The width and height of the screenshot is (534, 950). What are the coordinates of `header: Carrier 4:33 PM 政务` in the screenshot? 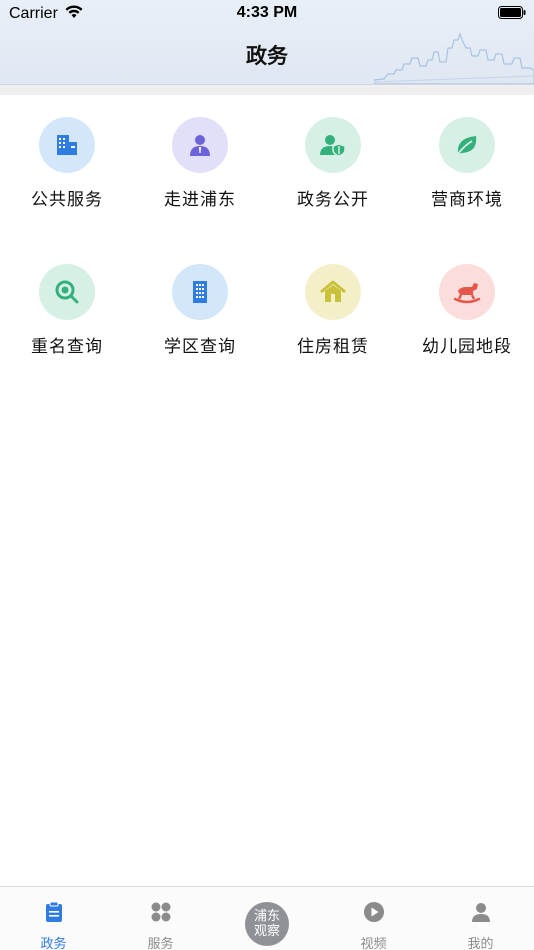 It's located at (267, 42).